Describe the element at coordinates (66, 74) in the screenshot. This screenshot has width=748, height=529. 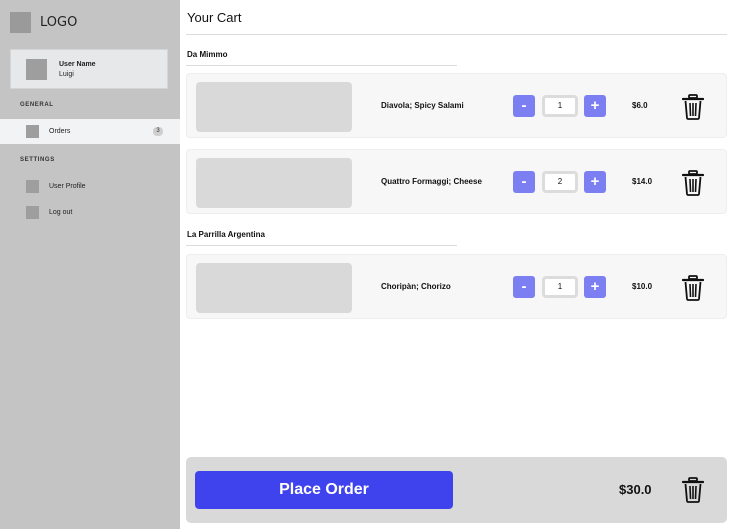
I see `user-name: Luigi` at that location.